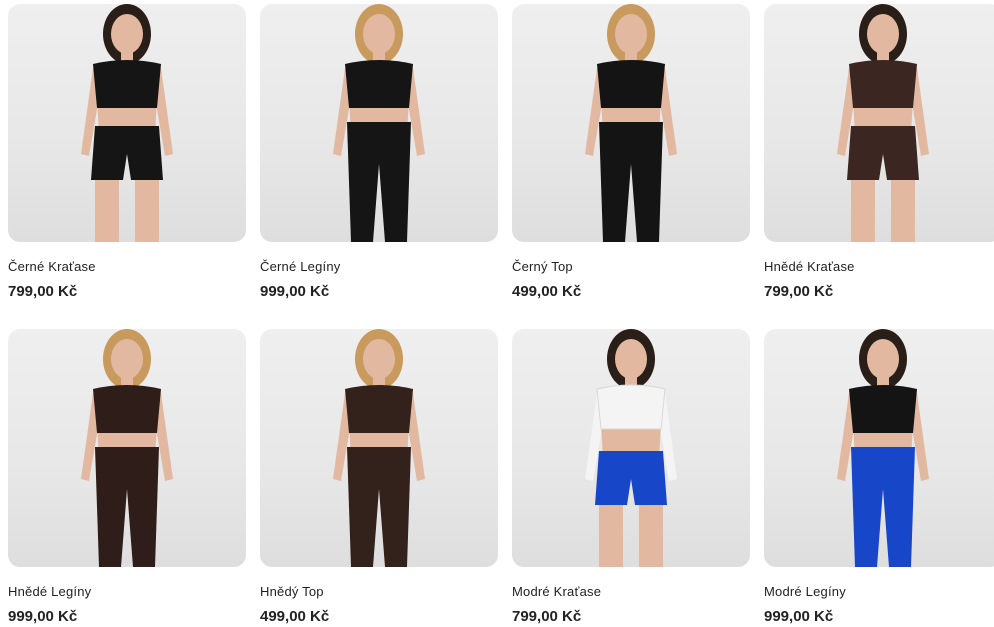 Image resolution: width=994 pixels, height=627 pixels. I want to click on product-card: Černé Kraťase 799,00 Kč, so click(127, 153).